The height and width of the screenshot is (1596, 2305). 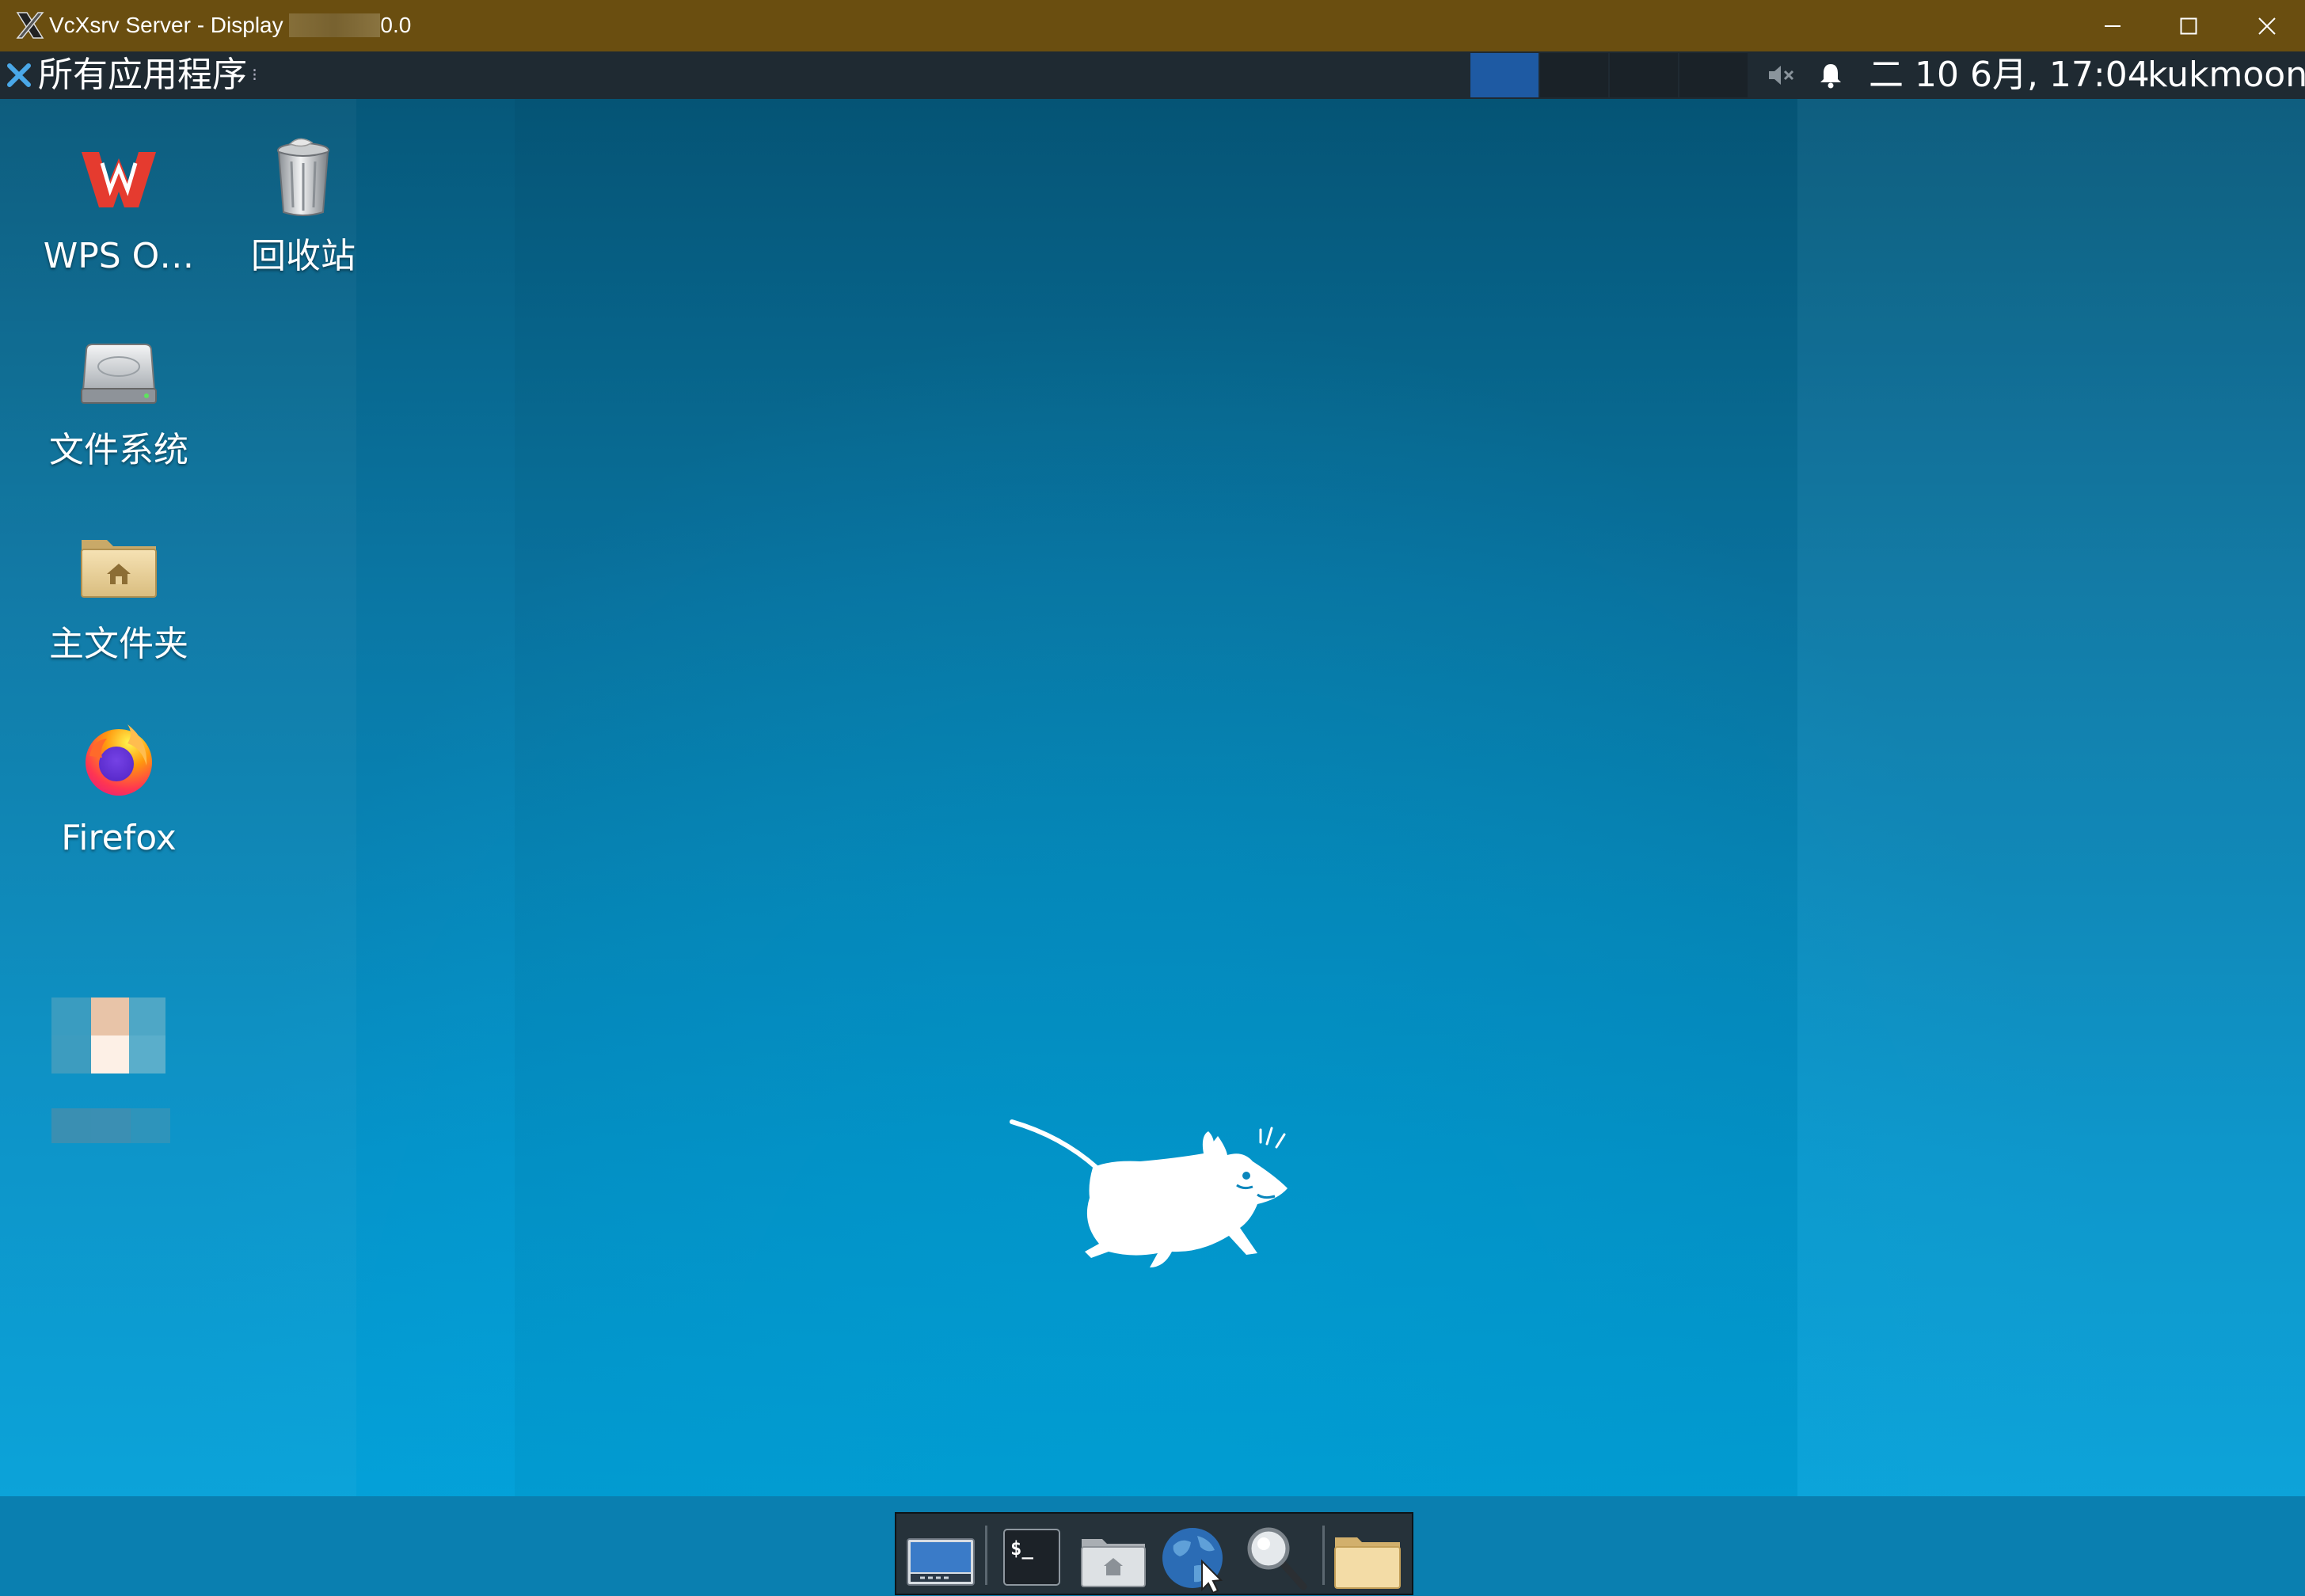 What do you see at coordinates (30, 25) in the screenshot?
I see `vcxsrv-x-icon` at bounding box center [30, 25].